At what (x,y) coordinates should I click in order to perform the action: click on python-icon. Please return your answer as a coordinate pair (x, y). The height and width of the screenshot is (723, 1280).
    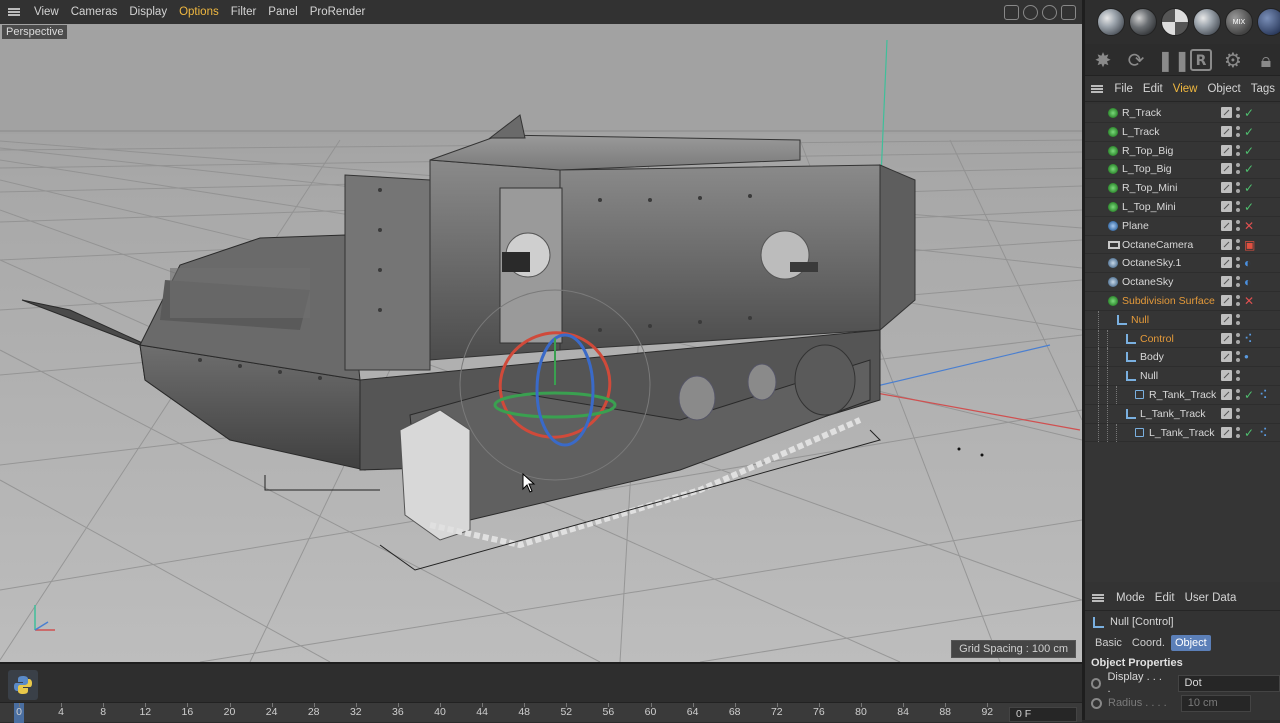
    Looking at the image, I should click on (23, 685).